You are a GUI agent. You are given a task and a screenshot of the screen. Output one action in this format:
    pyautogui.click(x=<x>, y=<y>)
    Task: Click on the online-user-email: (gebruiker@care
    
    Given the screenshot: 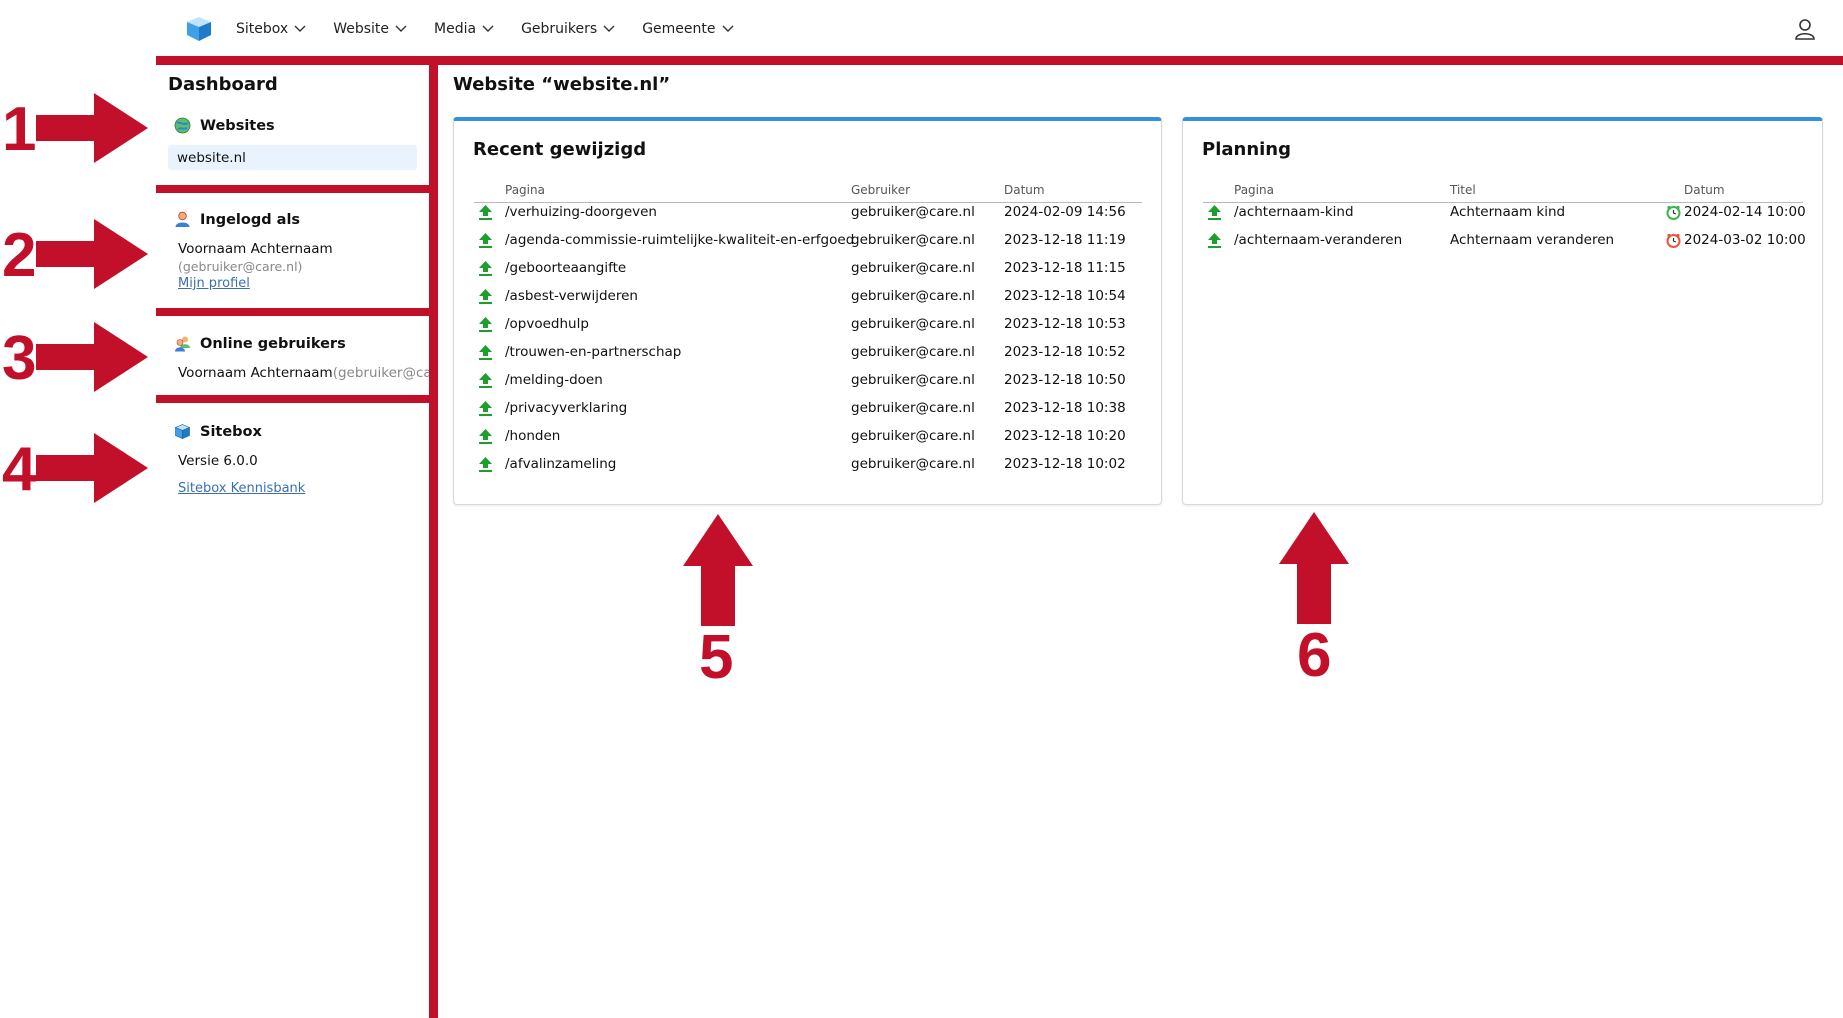 What is the action you would take?
    pyautogui.click(x=380, y=373)
    